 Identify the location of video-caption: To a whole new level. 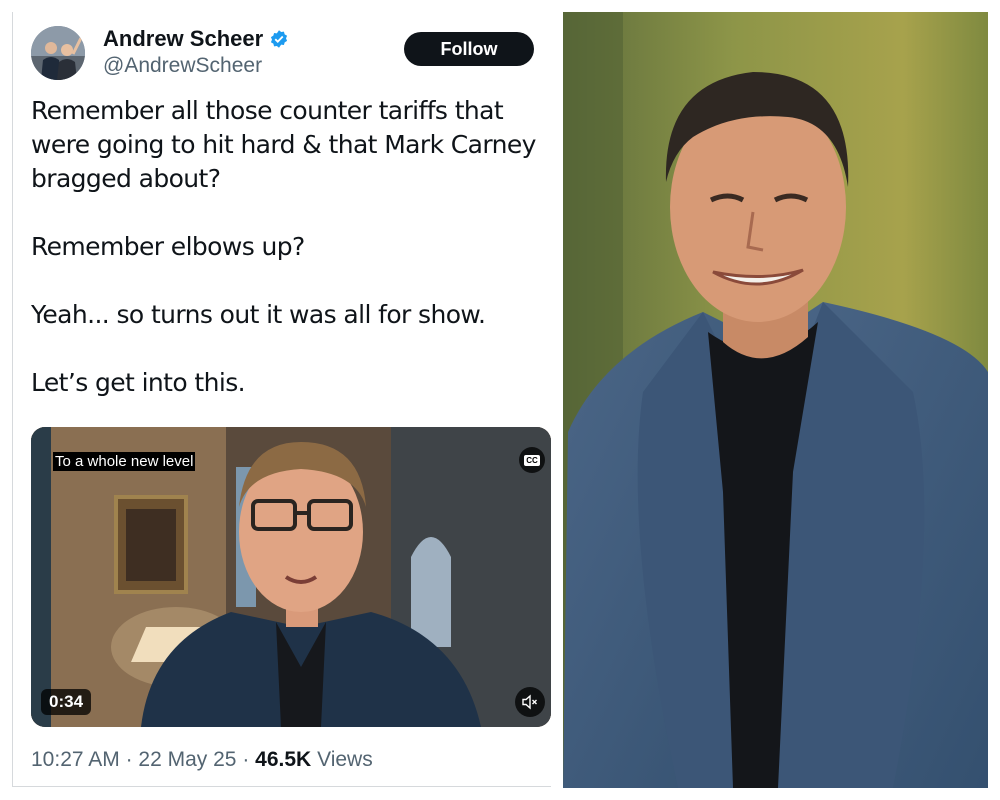
(124, 461).